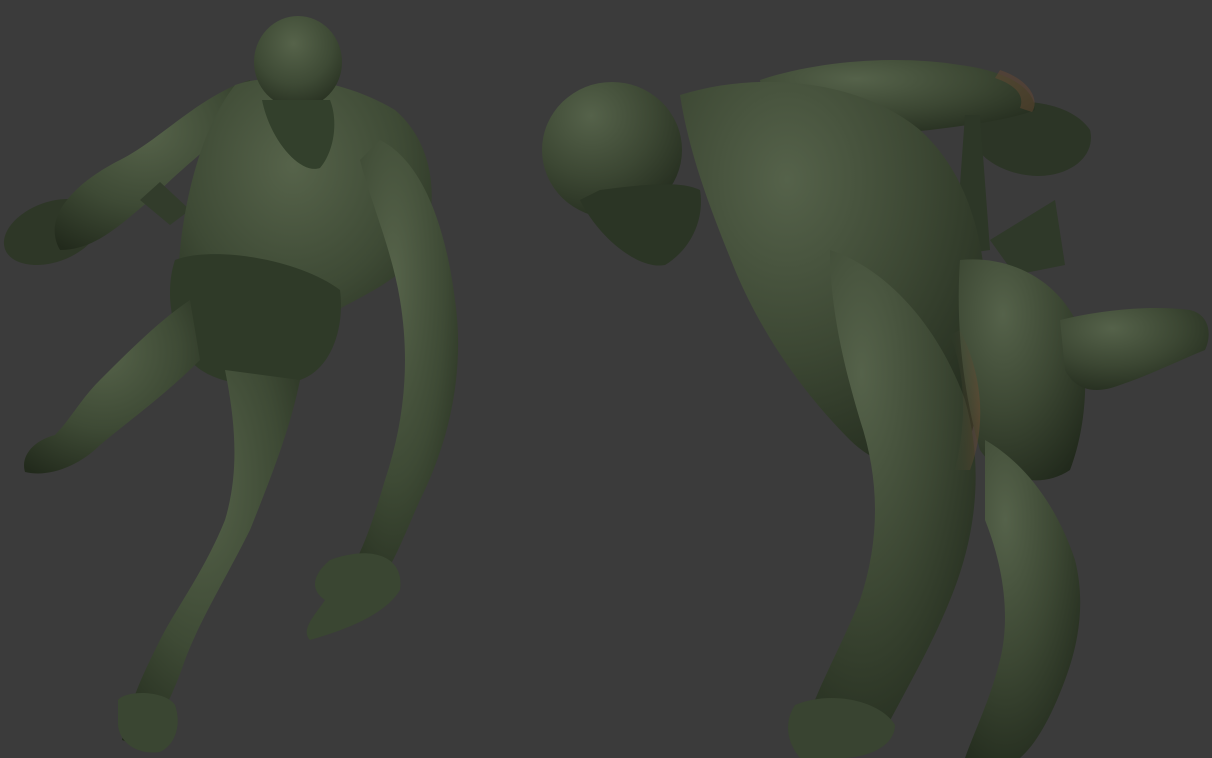 Image resolution: width=1212 pixels, height=758 pixels. I want to click on back-leg-mesh, so click(112, 387).